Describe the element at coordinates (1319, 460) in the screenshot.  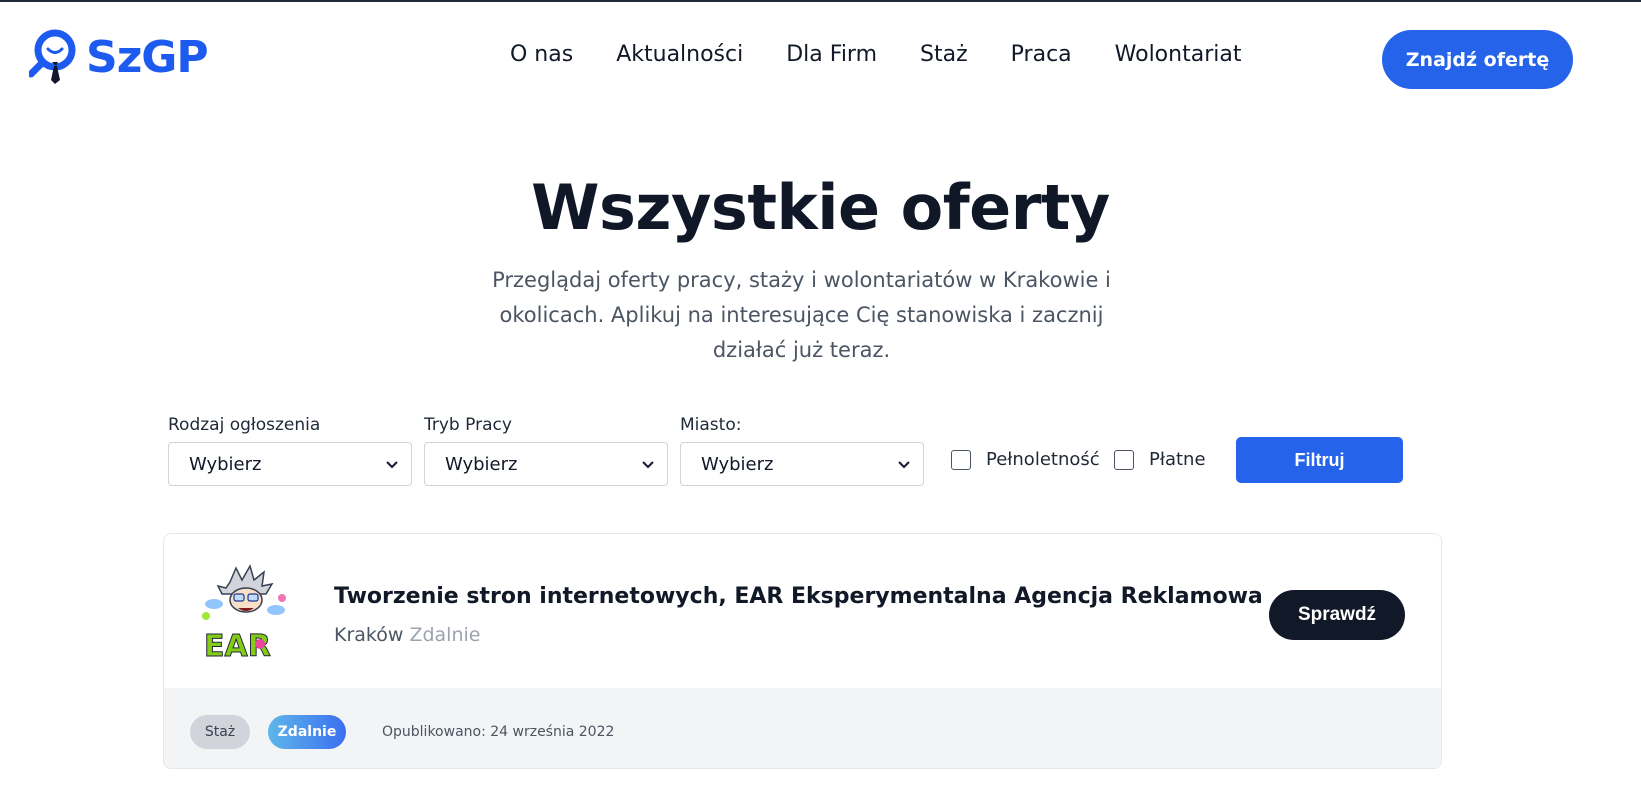
I see `filter-button: Filtruj` at that location.